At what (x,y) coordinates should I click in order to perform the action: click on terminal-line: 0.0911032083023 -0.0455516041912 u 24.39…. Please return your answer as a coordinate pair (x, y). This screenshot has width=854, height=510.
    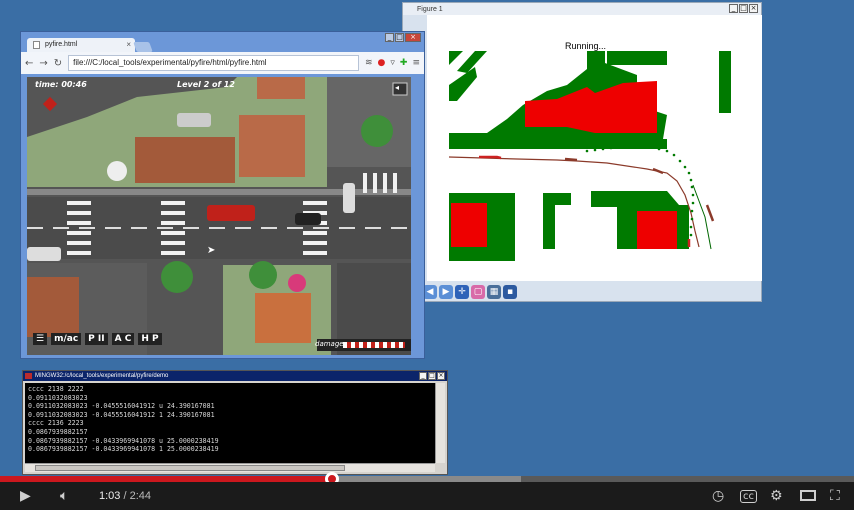
    Looking at the image, I should click on (121, 406).